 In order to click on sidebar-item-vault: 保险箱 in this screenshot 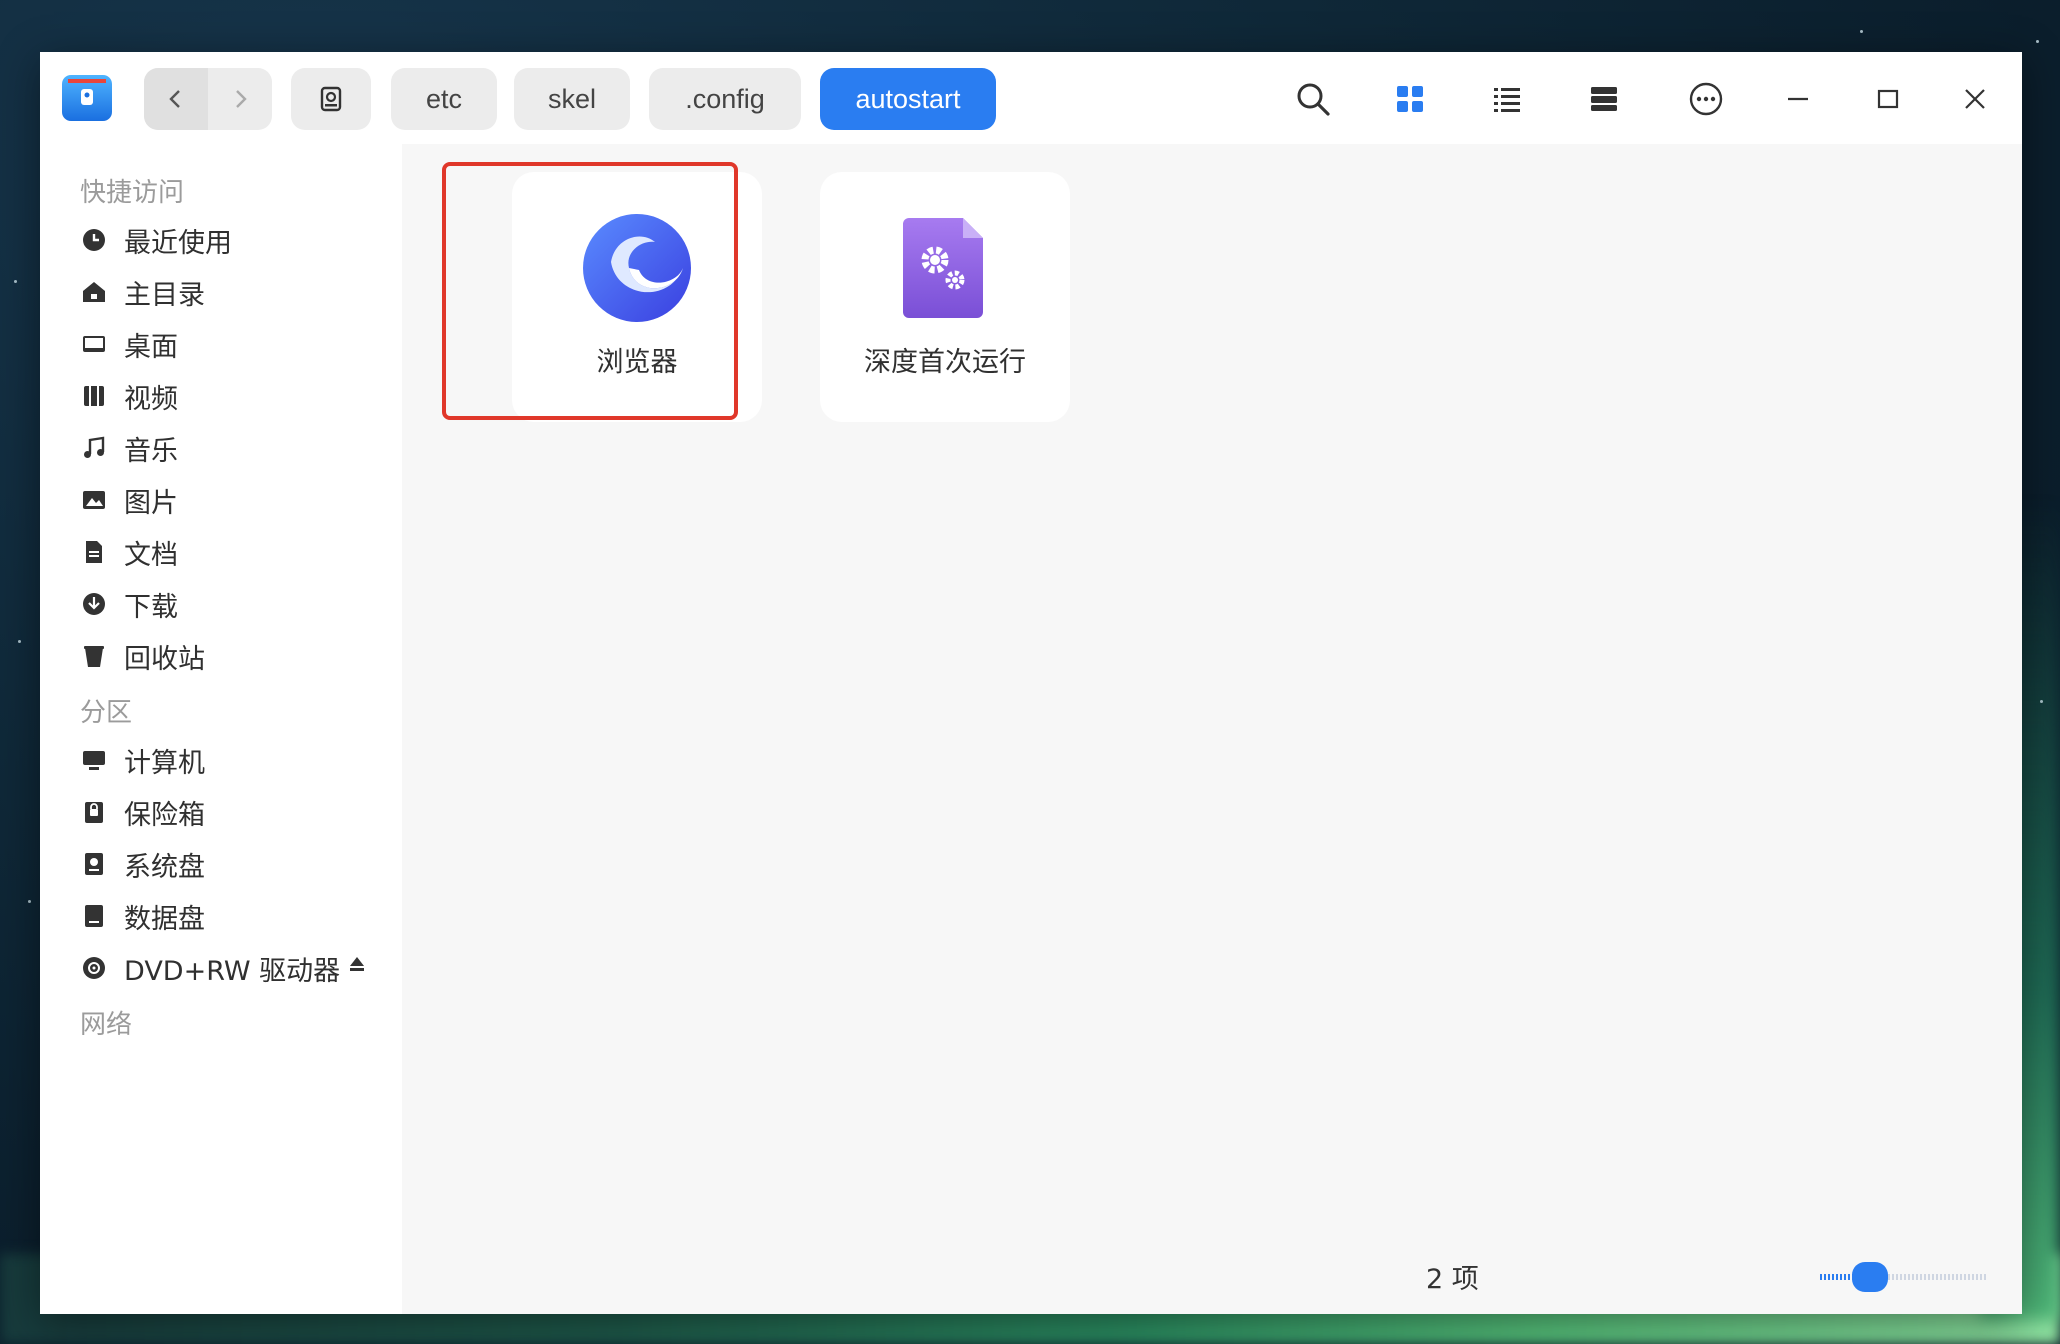, I will do `click(228, 812)`.